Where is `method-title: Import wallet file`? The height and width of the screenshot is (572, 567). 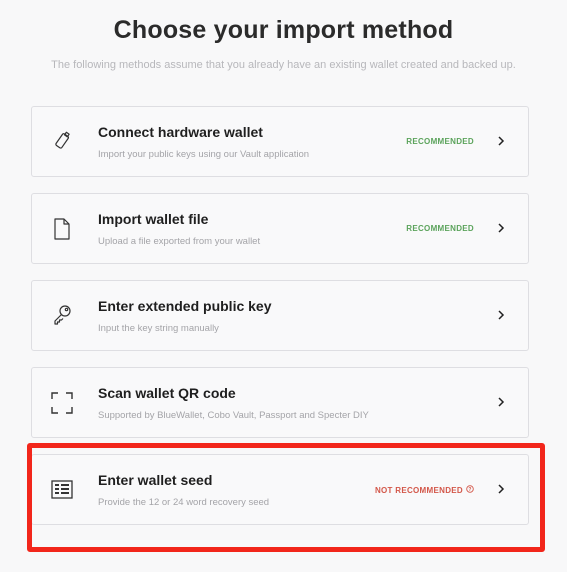 method-title: Import wallet file is located at coordinates (153, 219).